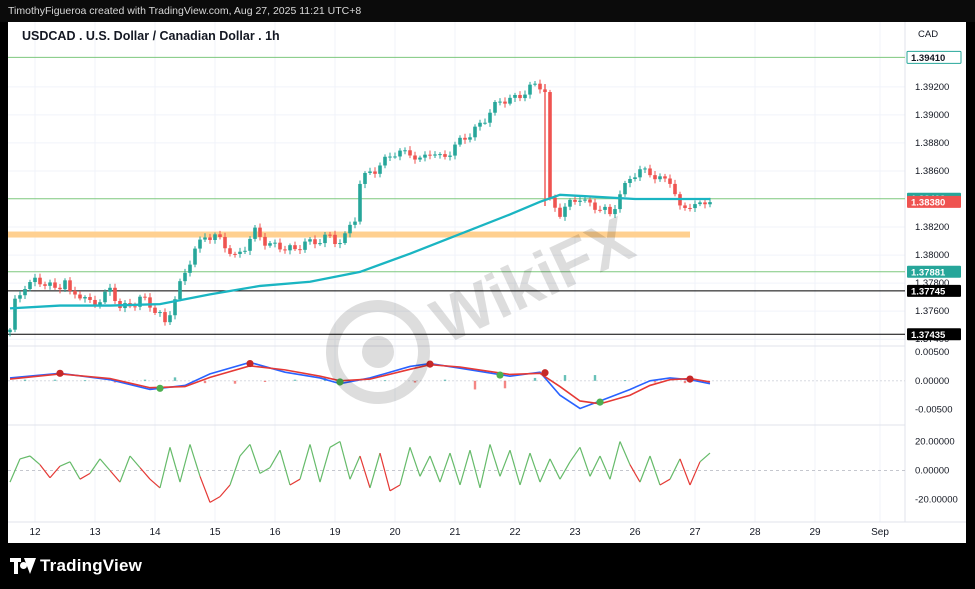 This screenshot has height=589, width=975. Describe the element at coordinates (360, 385) in the screenshot. I see `macd-line` at that location.